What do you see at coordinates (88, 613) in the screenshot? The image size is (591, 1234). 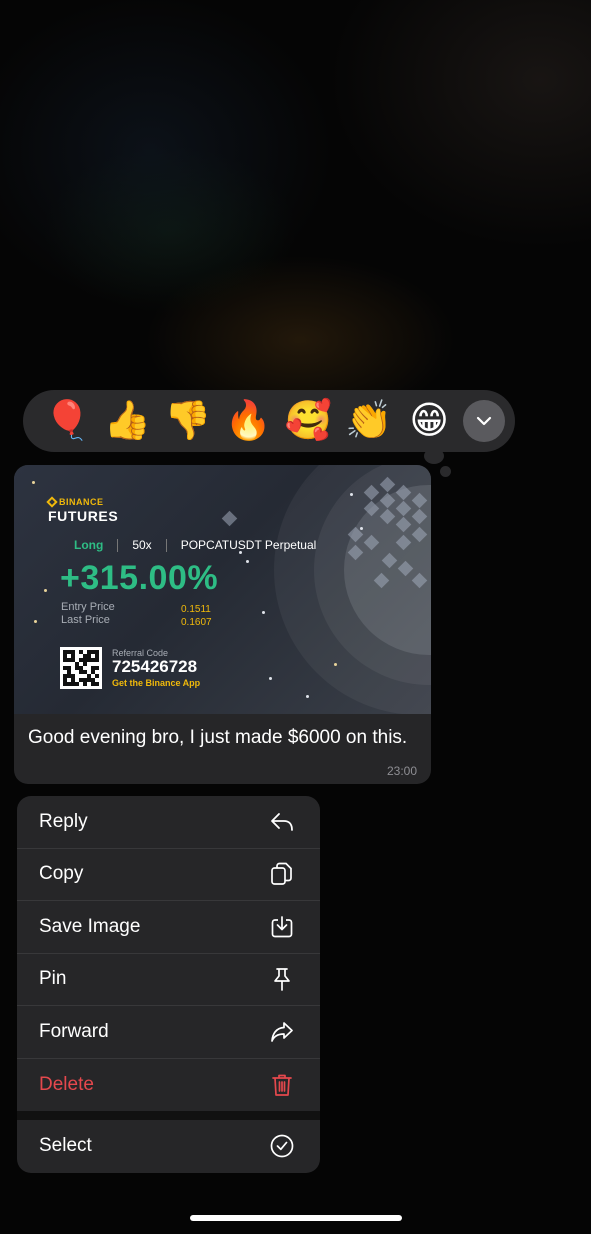 I see `price-labels: Entry Price Last Price` at bounding box center [88, 613].